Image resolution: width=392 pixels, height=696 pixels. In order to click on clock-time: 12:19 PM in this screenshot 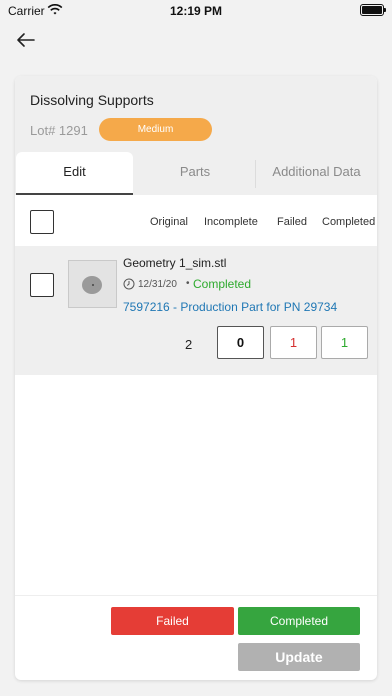, I will do `click(196, 11)`.